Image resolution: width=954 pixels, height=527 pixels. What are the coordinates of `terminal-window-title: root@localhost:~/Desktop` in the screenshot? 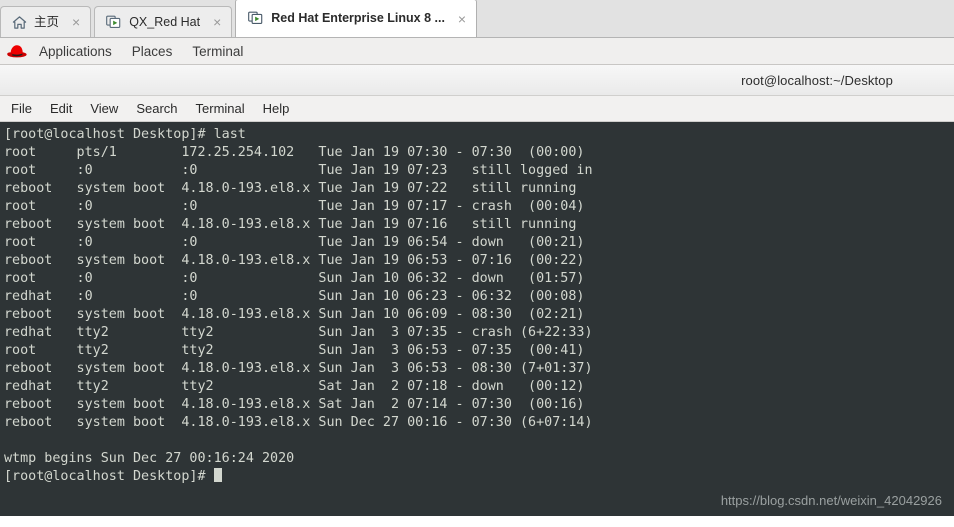 It's located at (817, 80).